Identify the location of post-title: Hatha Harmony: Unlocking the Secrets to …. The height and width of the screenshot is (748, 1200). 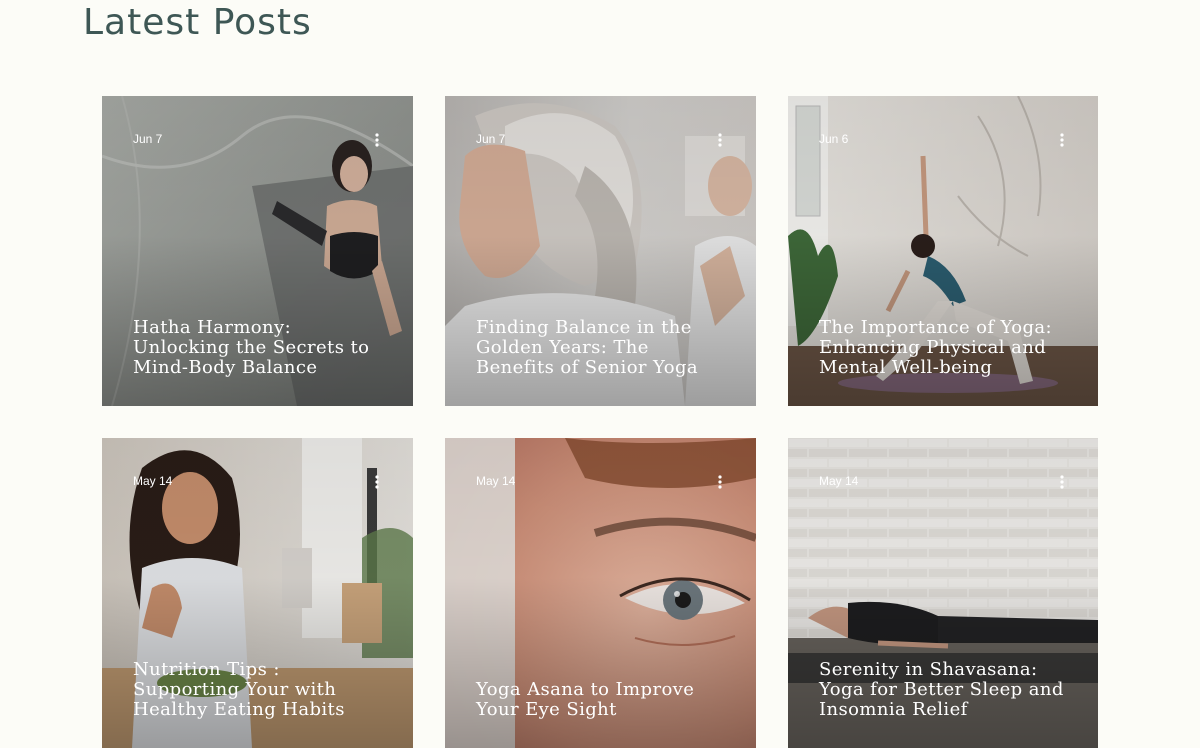
(261, 348).